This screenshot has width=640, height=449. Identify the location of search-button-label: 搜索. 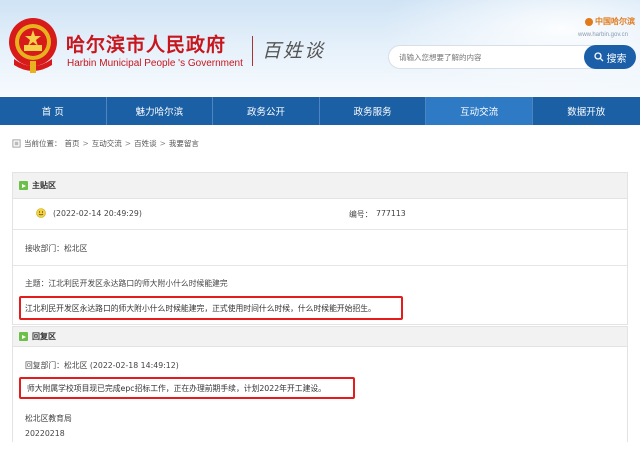
(616, 59).